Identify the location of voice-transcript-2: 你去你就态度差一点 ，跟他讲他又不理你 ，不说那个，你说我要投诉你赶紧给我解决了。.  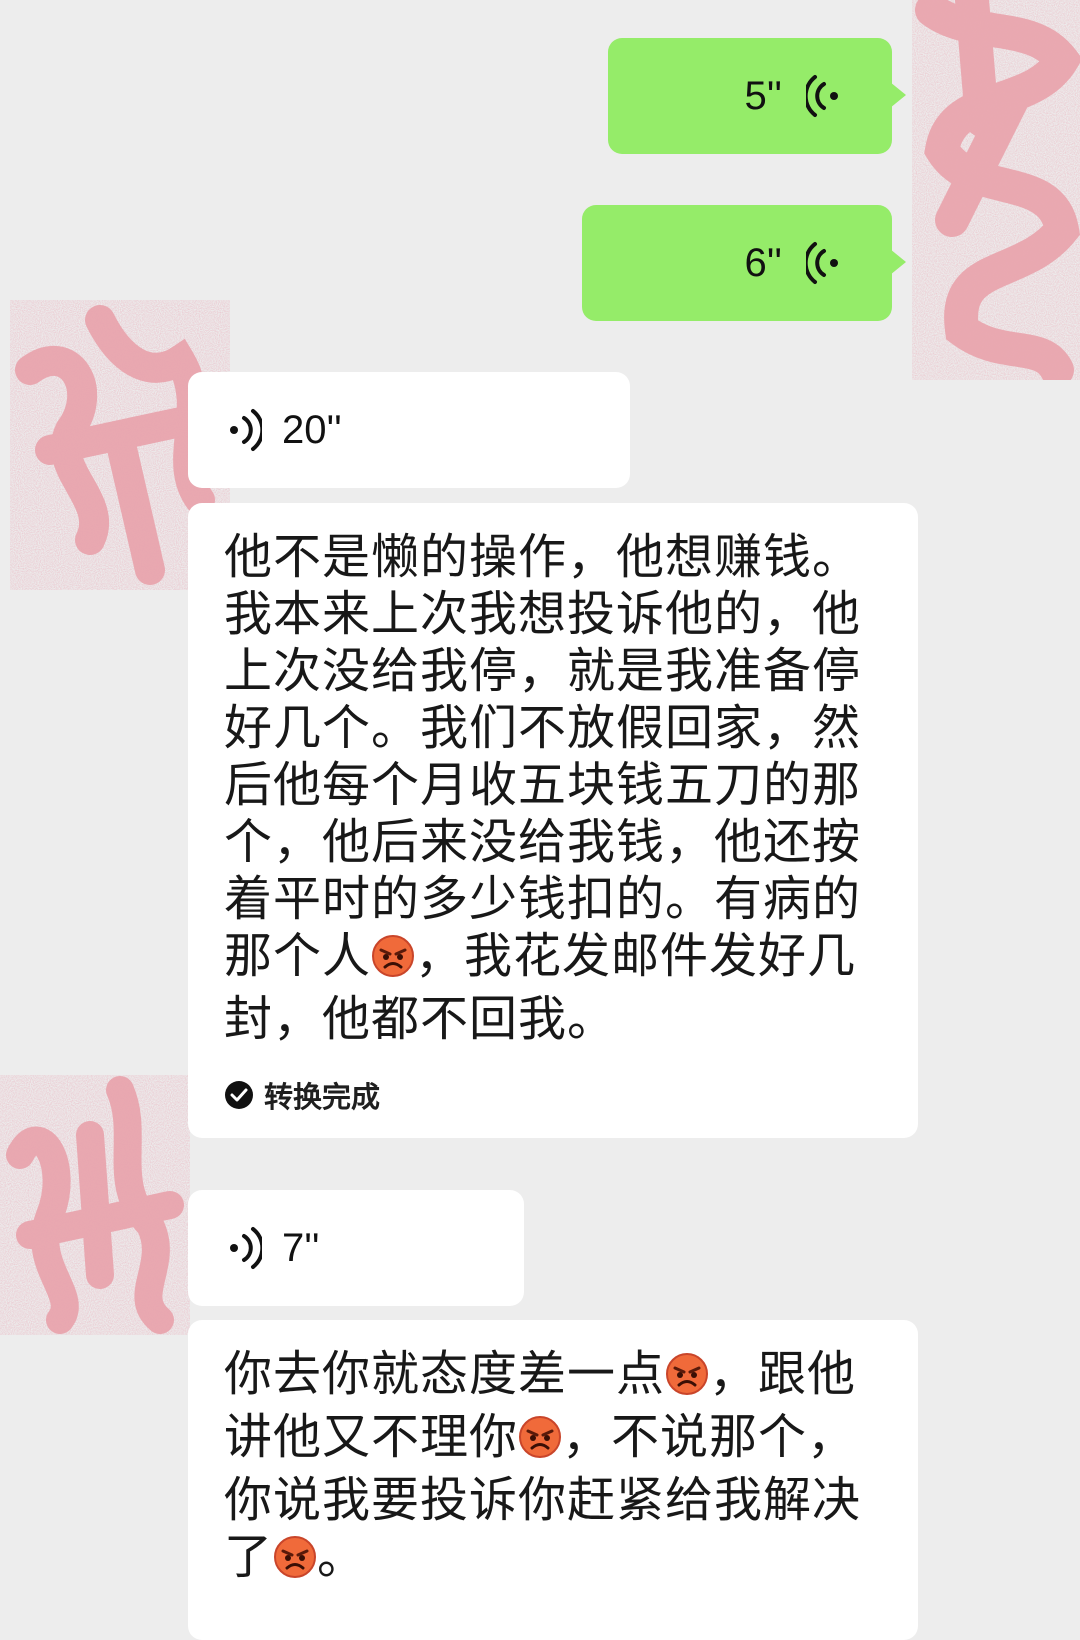
(553, 1480).